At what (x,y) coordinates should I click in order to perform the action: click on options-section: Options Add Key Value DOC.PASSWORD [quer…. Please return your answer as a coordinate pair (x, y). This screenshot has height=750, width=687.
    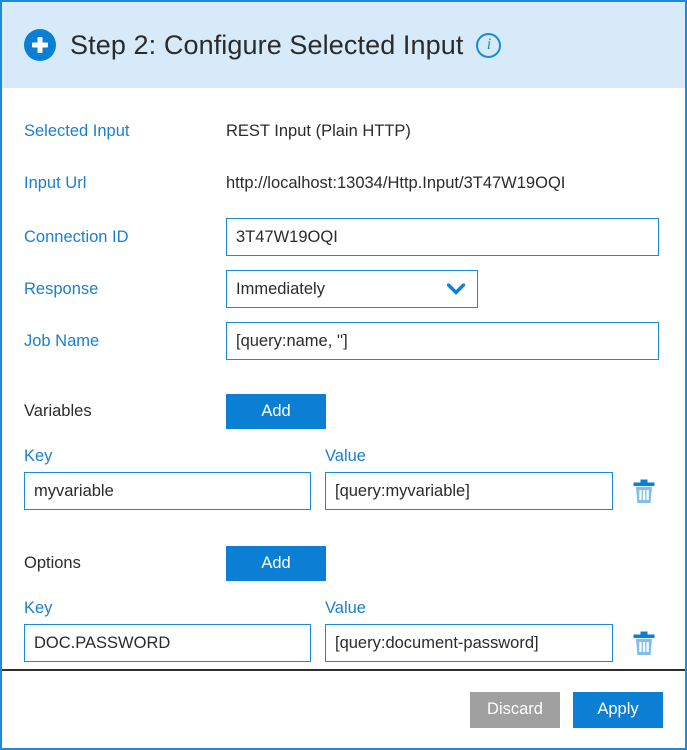
    Looking at the image, I should click on (343, 604).